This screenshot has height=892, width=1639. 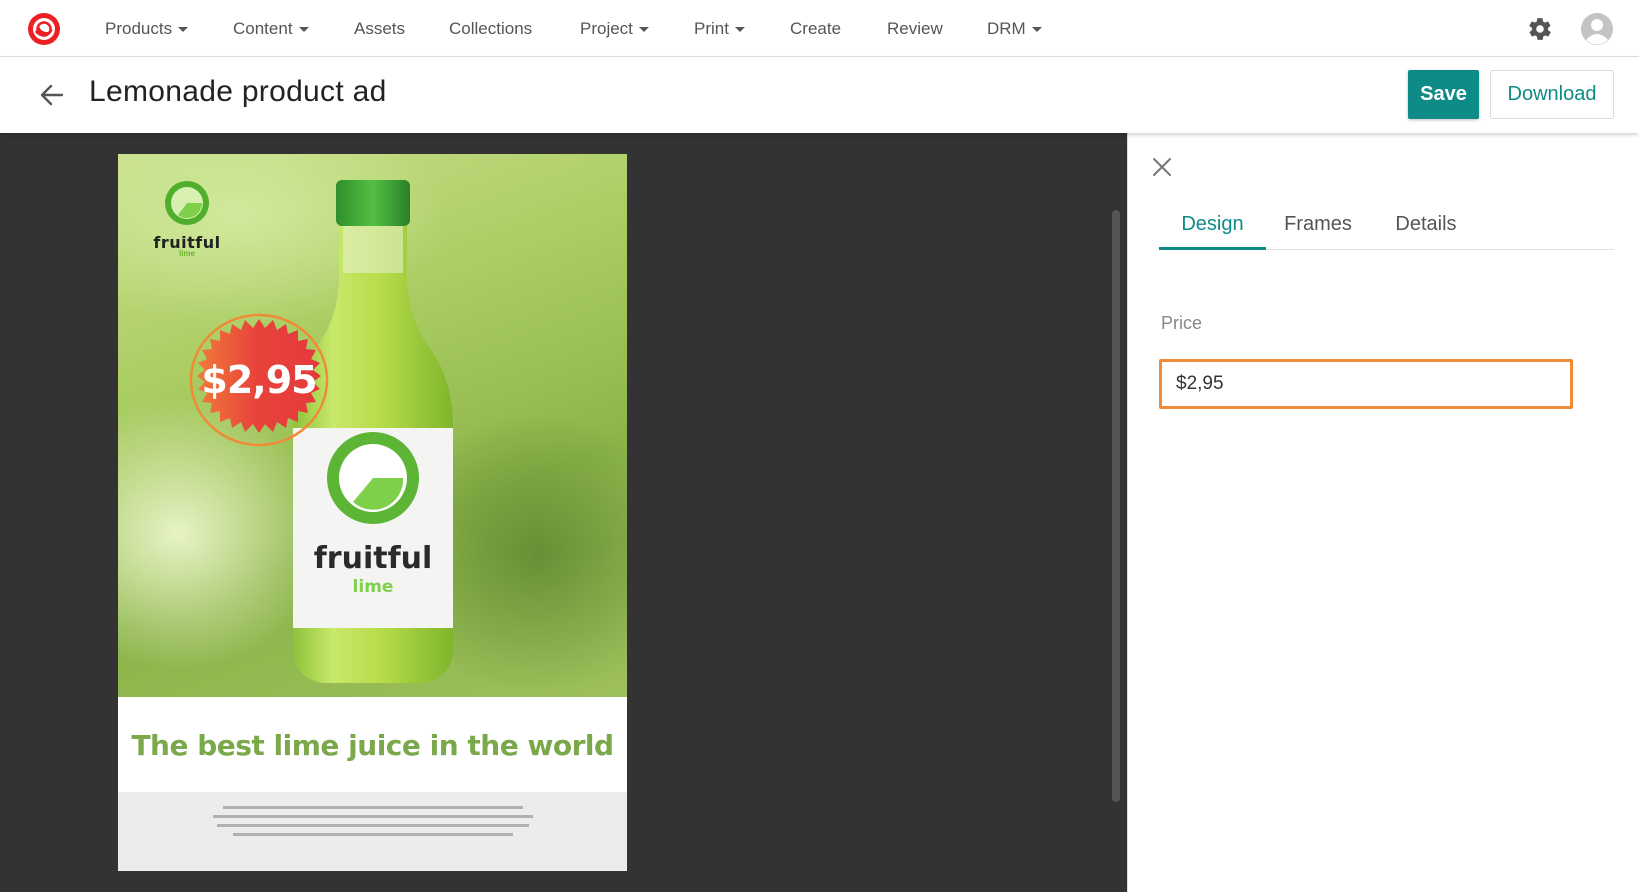 I want to click on gear-icon, so click(x=1540, y=29).